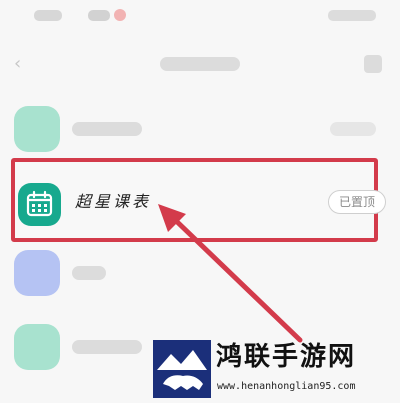  I want to click on status-bar, so click(200, 19).